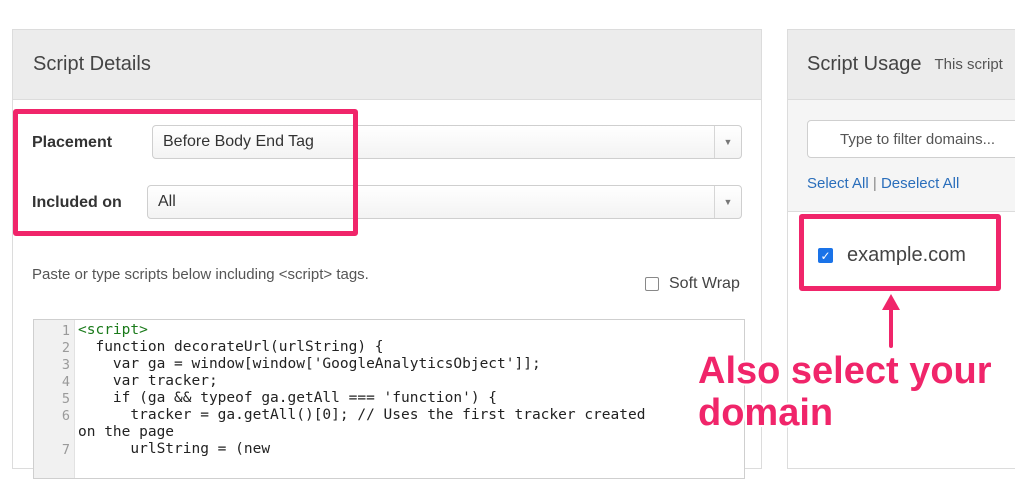 The width and height of the screenshot is (1015, 479). I want to click on script-usage-header: Script Usage This script, so click(901, 65).